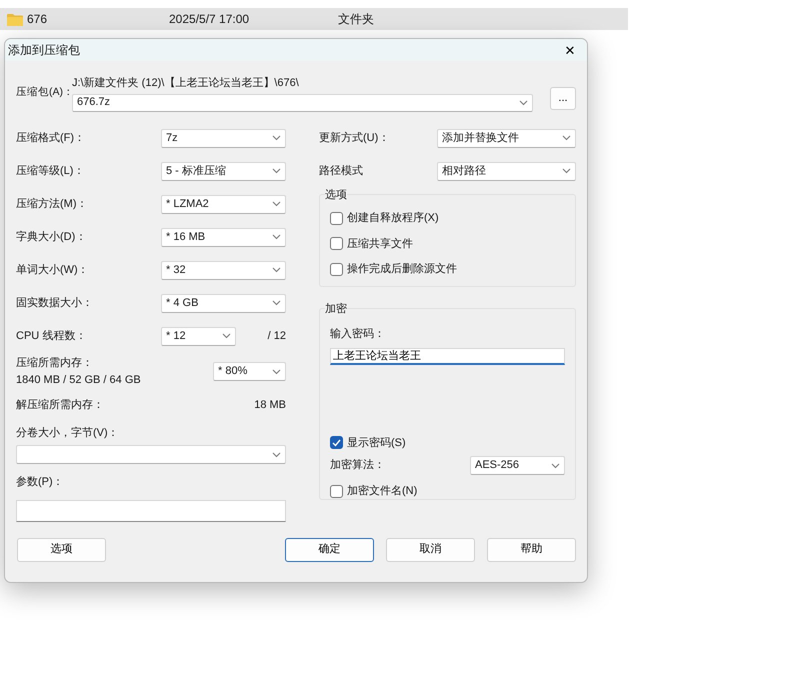 The image size is (800, 699). What do you see at coordinates (393, 218) in the screenshot?
I see `checkbox-label: 创建自释放程序(X)` at bounding box center [393, 218].